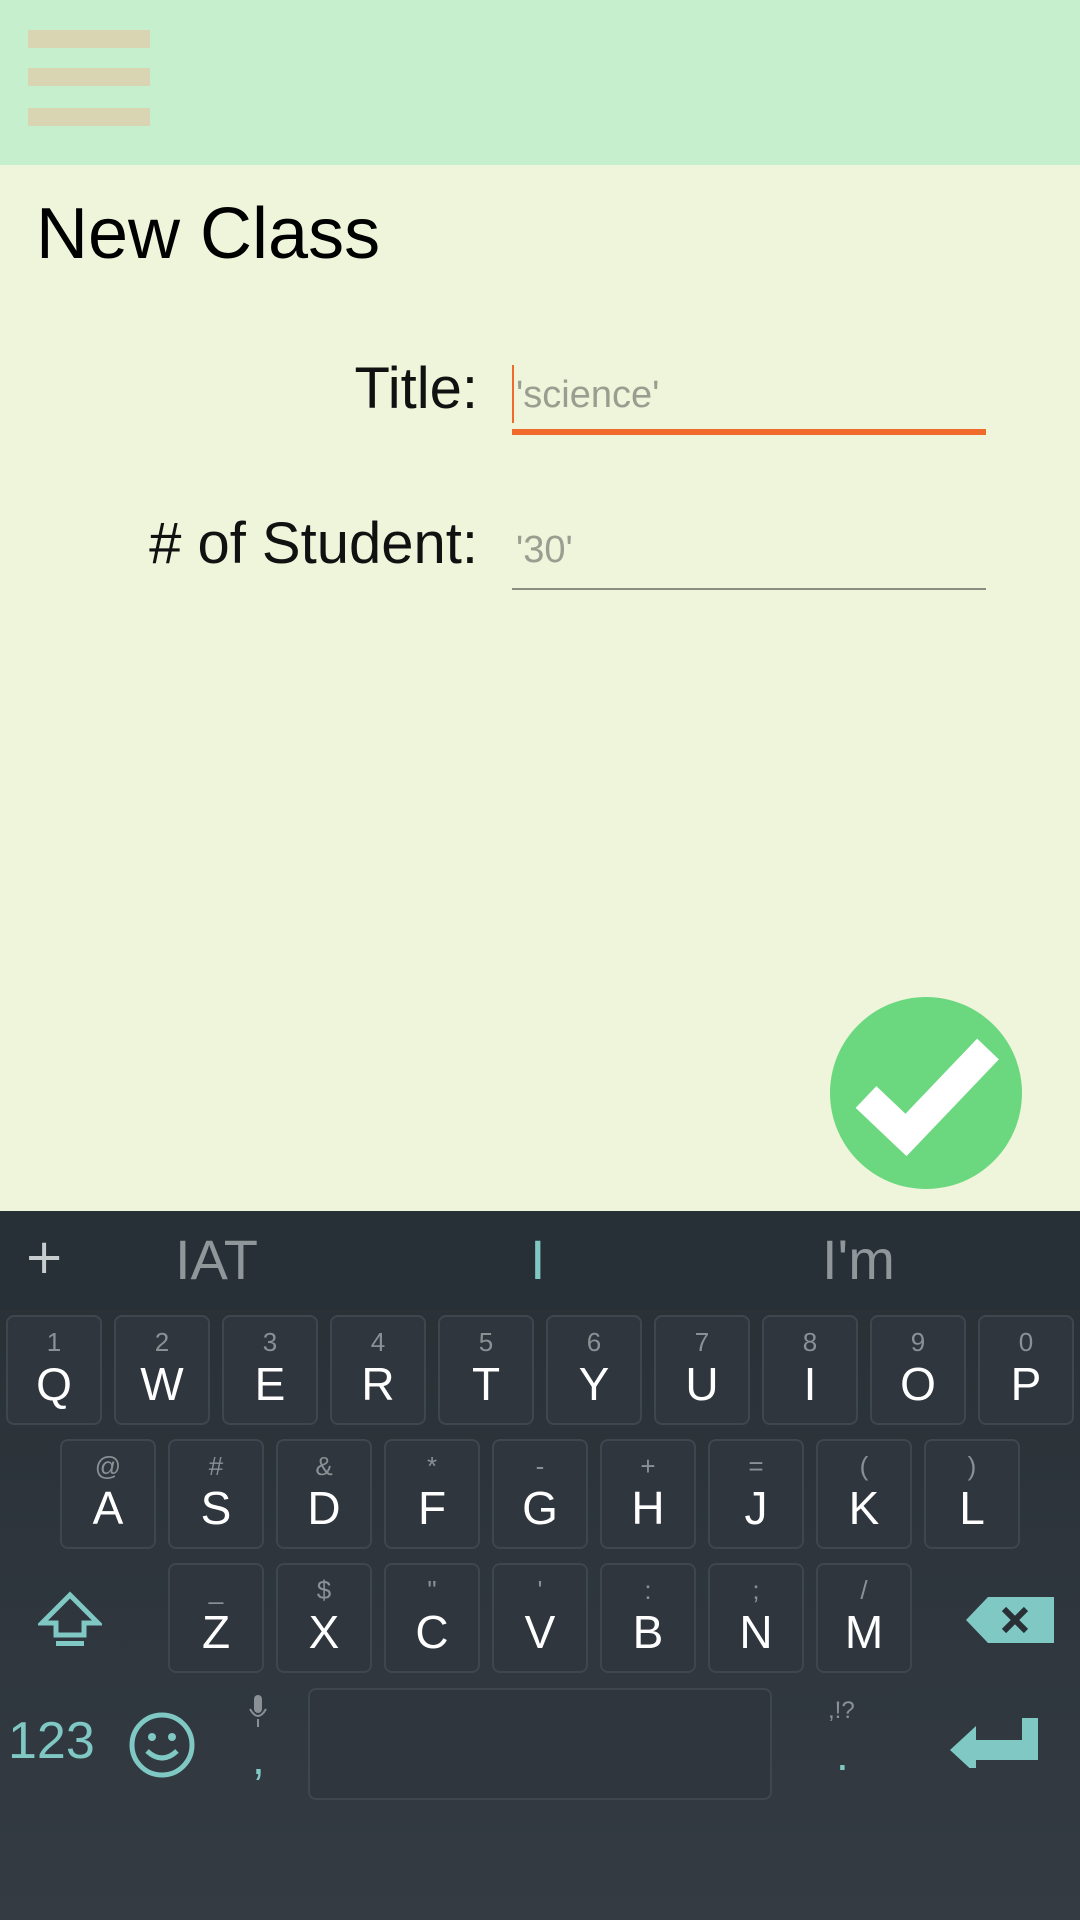 The image size is (1080, 1920). What do you see at coordinates (216, 1632) in the screenshot?
I see `key-label: Z` at bounding box center [216, 1632].